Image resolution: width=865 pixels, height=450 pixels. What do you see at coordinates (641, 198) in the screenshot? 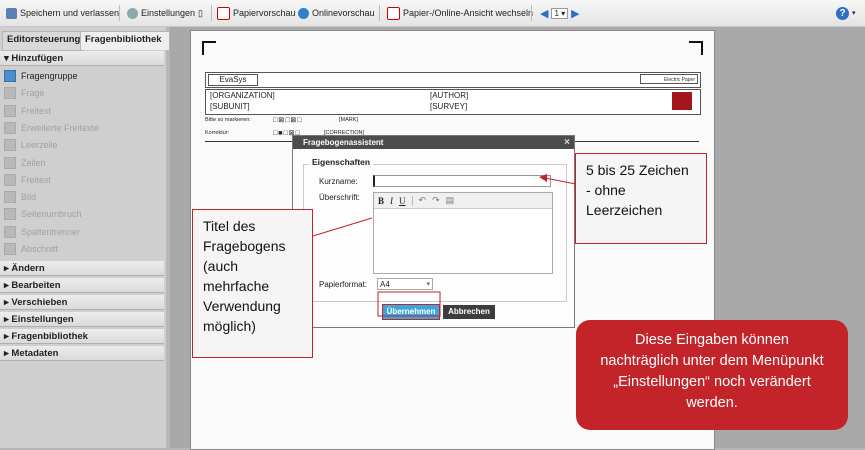
I see `shortname-callout: 5 bis 25 Zeichen - ohne Leerzeichen` at bounding box center [641, 198].